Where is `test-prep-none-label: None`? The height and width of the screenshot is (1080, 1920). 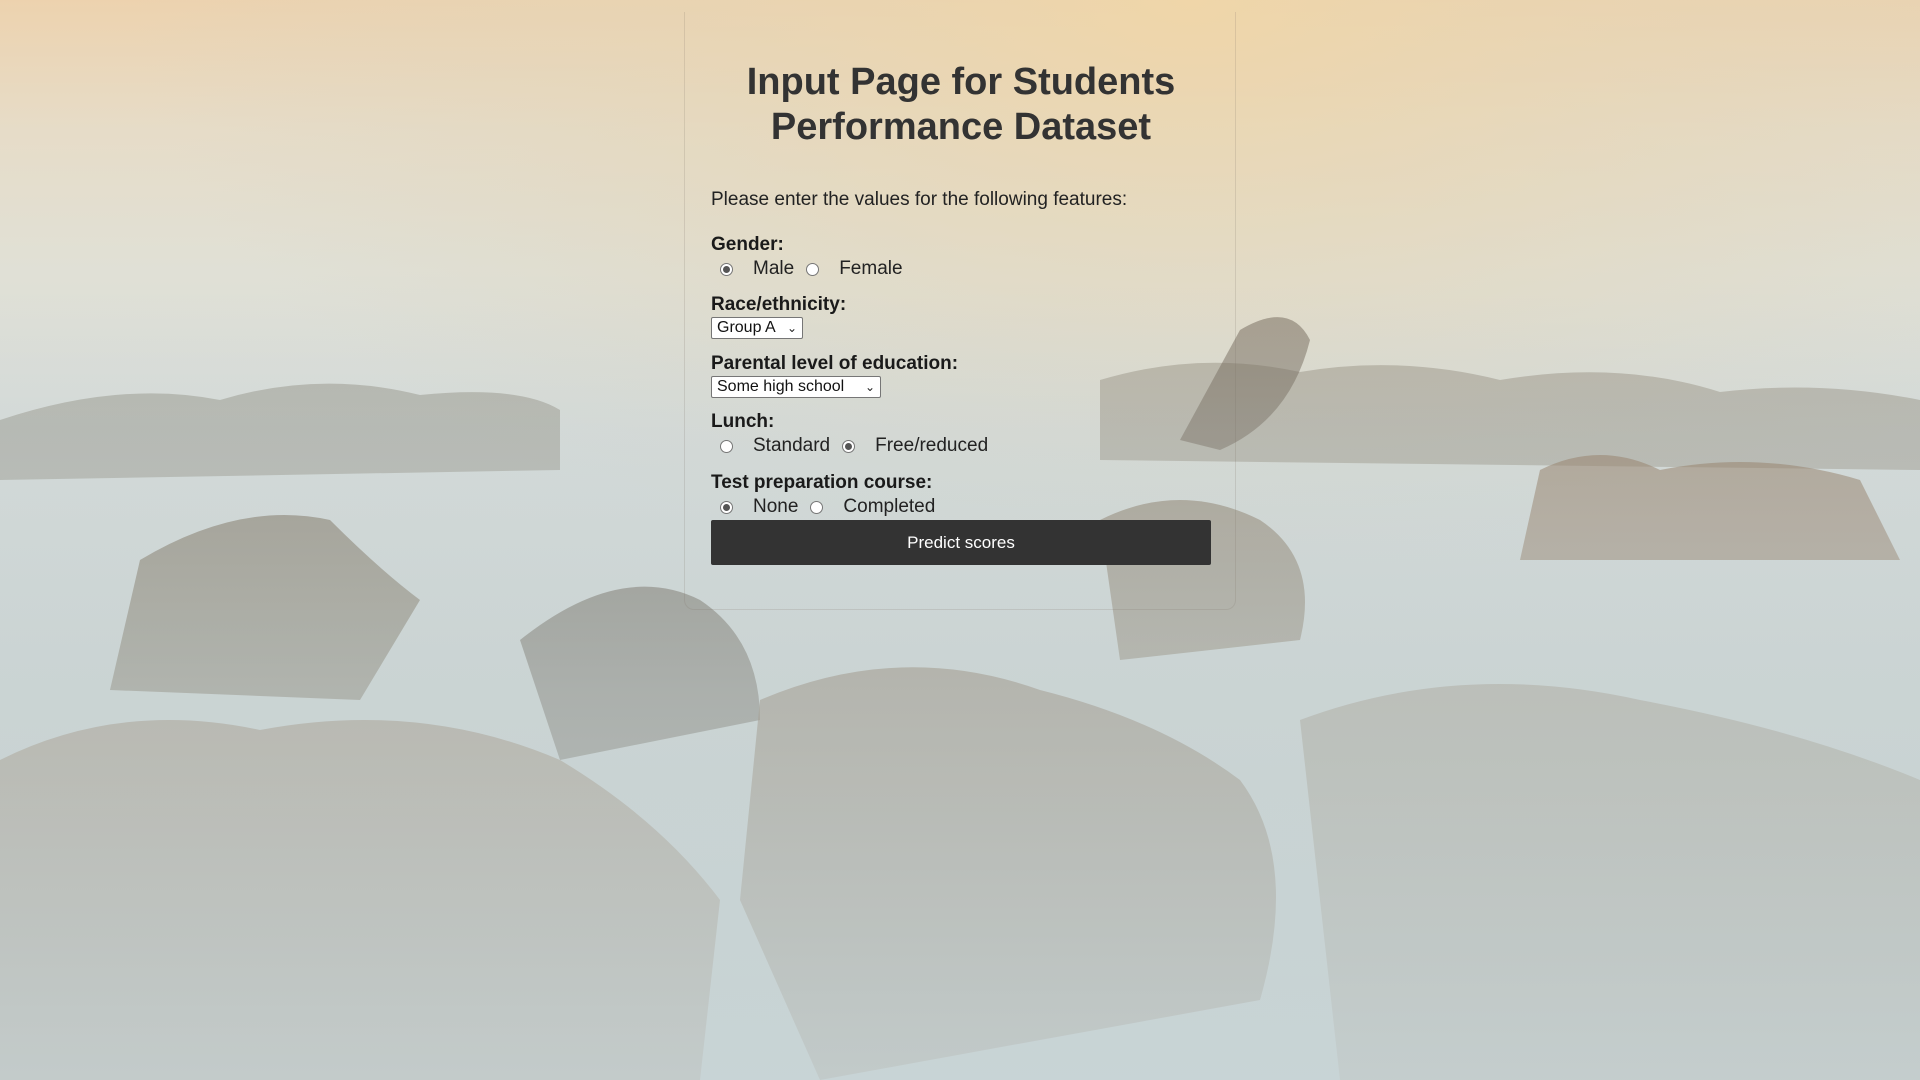
test-prep-none-label: None is located at coordinates (776, 506).